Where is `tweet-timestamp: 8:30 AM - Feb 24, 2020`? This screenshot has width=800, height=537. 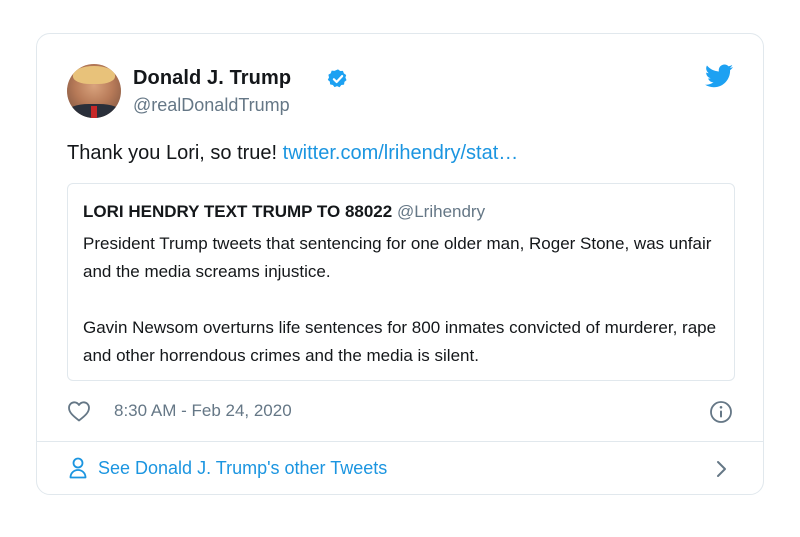 tweet-timestamp: 8:30 AM - Feb 24, 2020 is located at coordinates (203, 411).